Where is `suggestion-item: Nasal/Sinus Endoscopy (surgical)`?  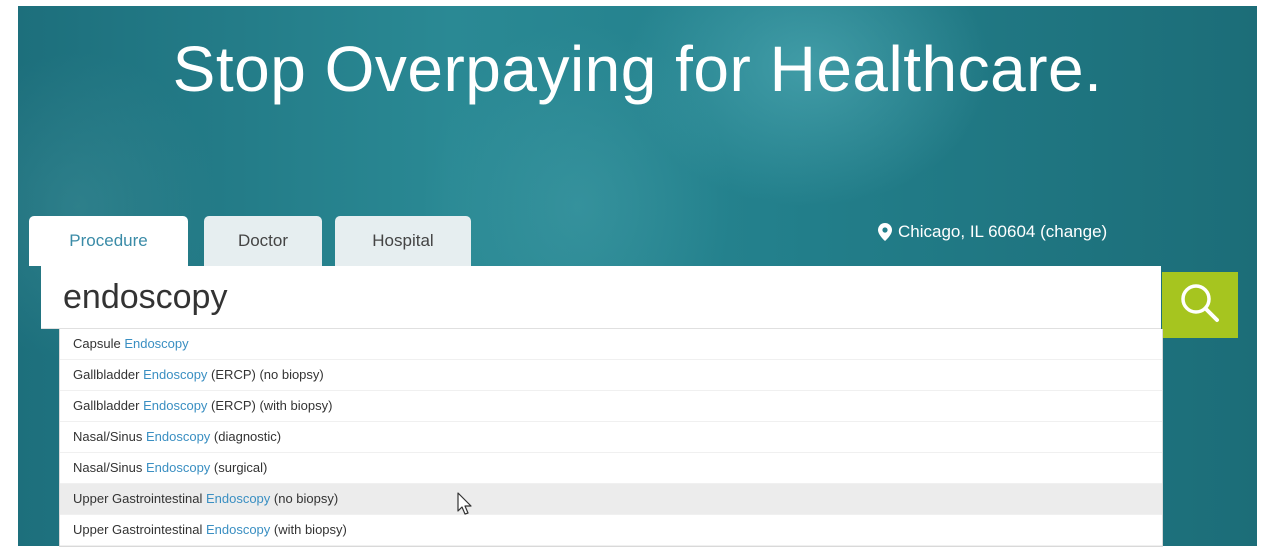 suggestion-item: Nasal/Sinus Endoscopy (surgical) is located at coordinates (611, 468).